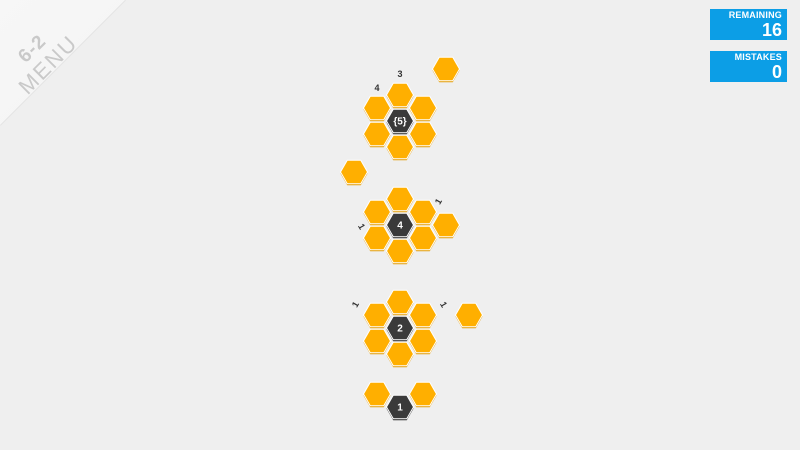 Image resolution: width=800 pixels, height=450 pixels. What do you see at coordinates (399, 74) in the screenshot?
I see `column-hint: 3` at bounding box center [399, 74].